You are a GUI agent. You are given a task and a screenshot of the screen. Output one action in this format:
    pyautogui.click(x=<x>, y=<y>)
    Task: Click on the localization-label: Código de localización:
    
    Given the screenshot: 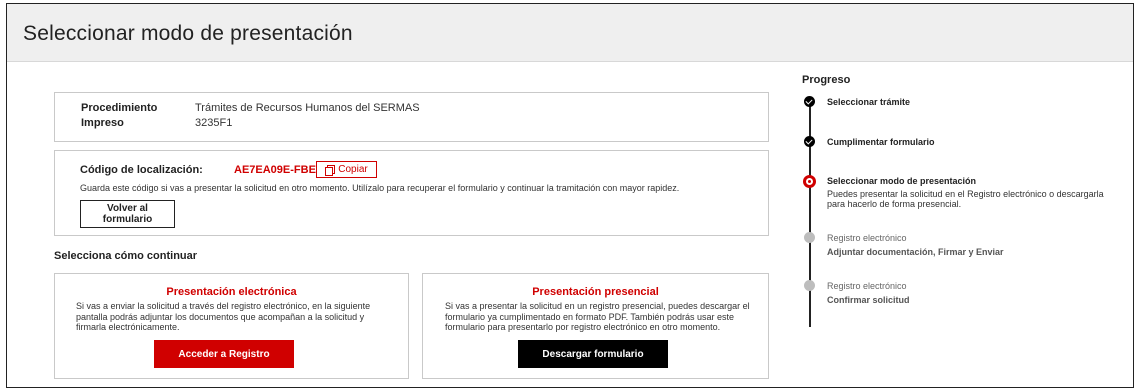 What is the action you would take?
    pyautogui.click(x=141, y=170)
    